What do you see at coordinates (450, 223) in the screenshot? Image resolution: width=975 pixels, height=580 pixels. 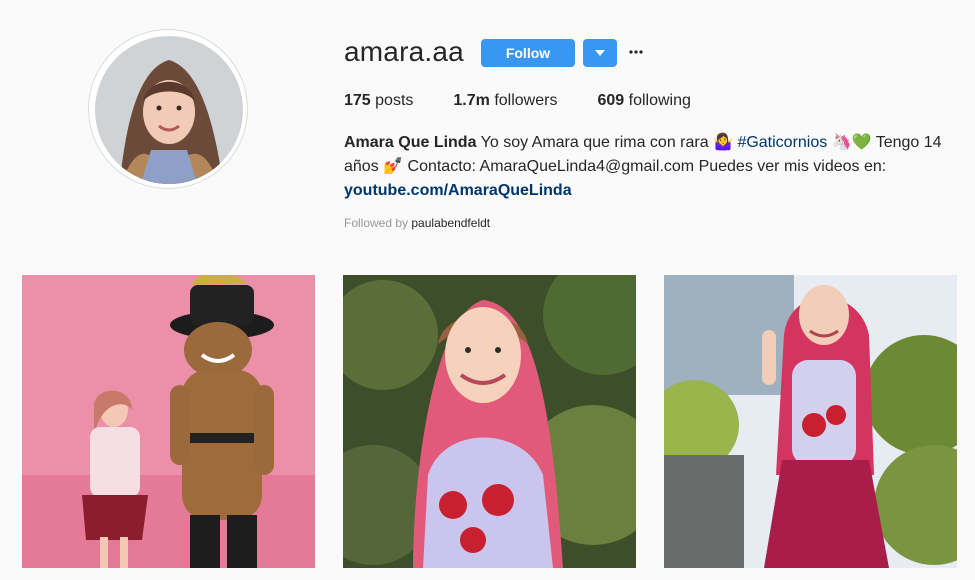 I see `followed-by-username: paulabendfeldt` at bounding box center [450, 223].